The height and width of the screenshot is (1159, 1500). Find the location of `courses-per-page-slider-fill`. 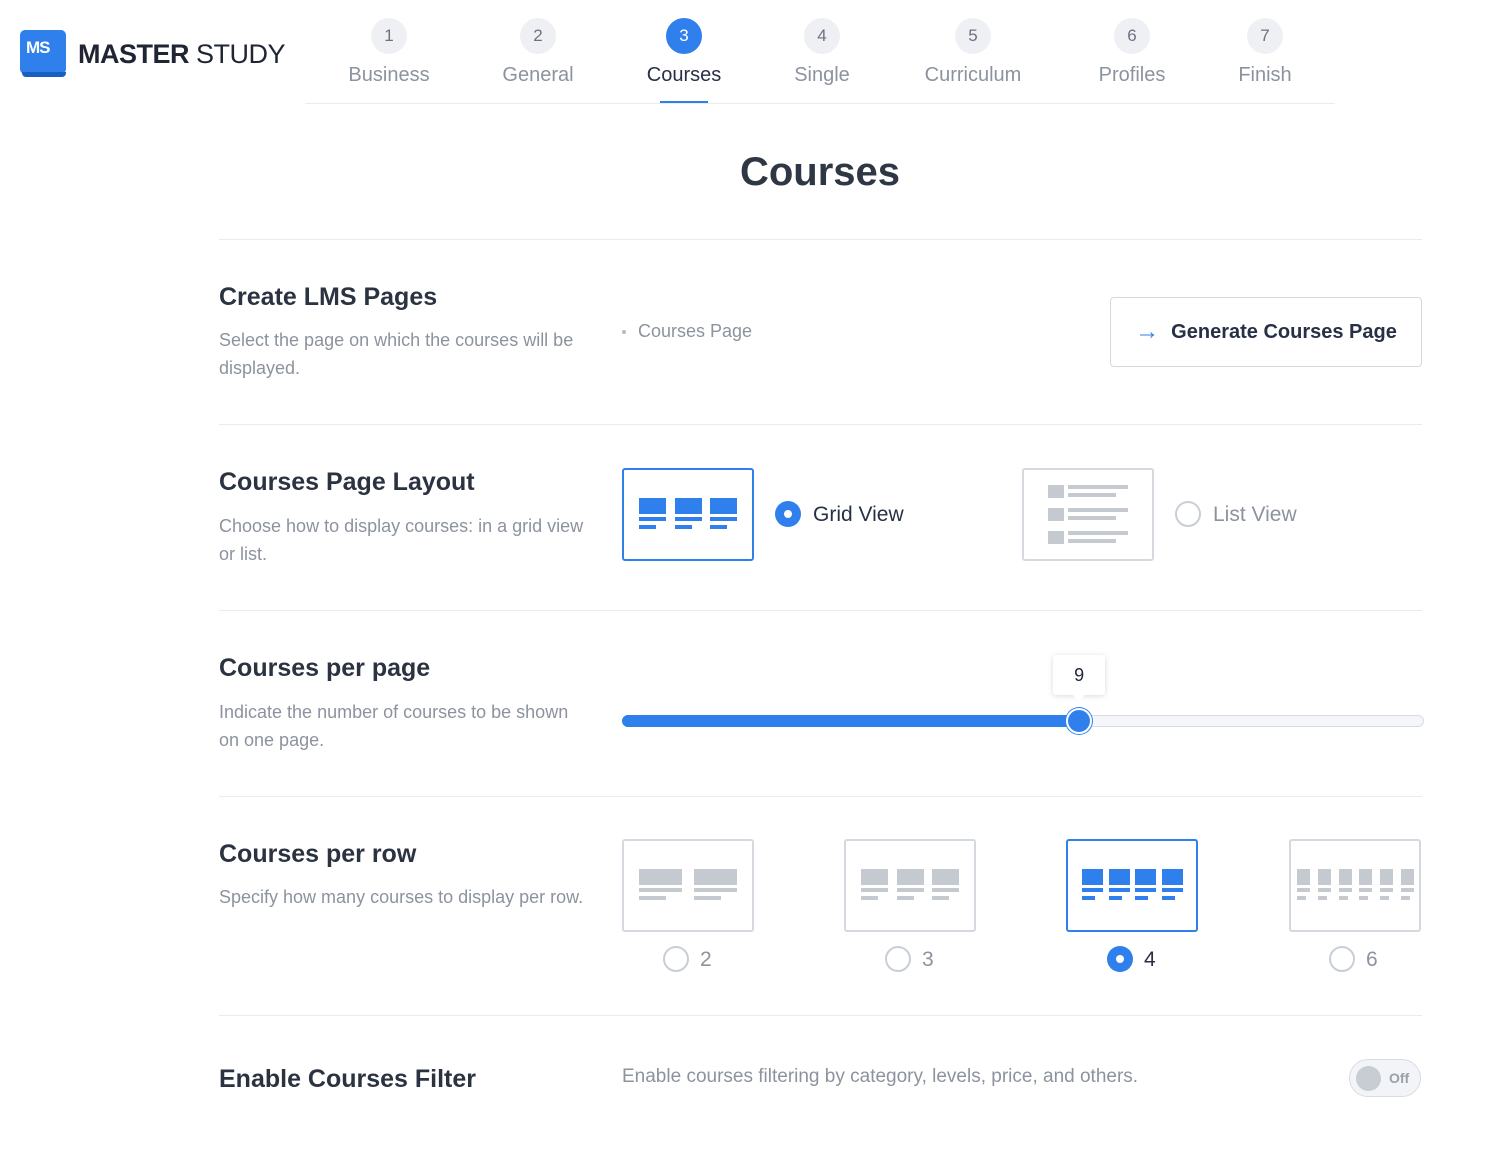

courses-per-page-slider-fill is located at coordinates (851, 721).